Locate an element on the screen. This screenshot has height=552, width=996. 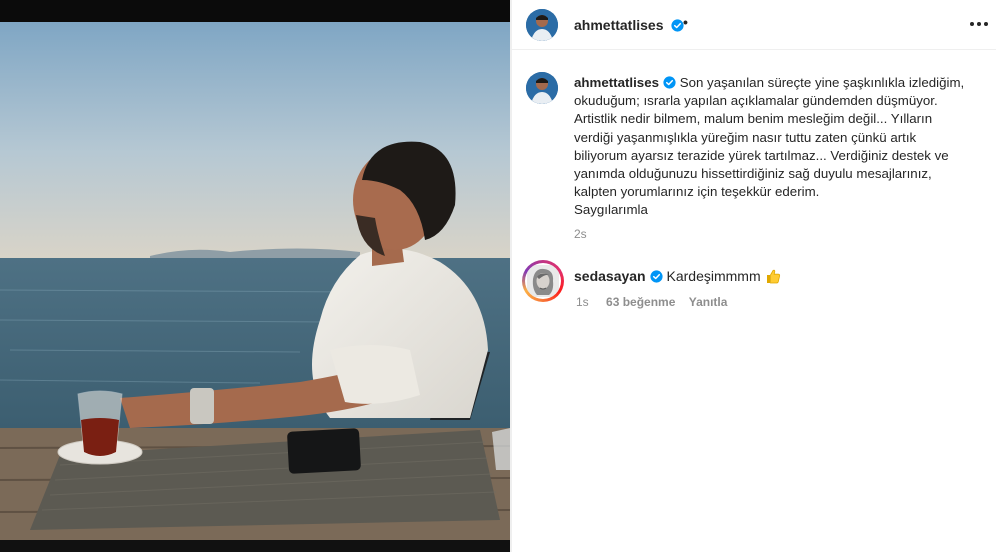
comment-meta: 1s 63 beğenme Yanıtla is located at coordinates (651, 302).